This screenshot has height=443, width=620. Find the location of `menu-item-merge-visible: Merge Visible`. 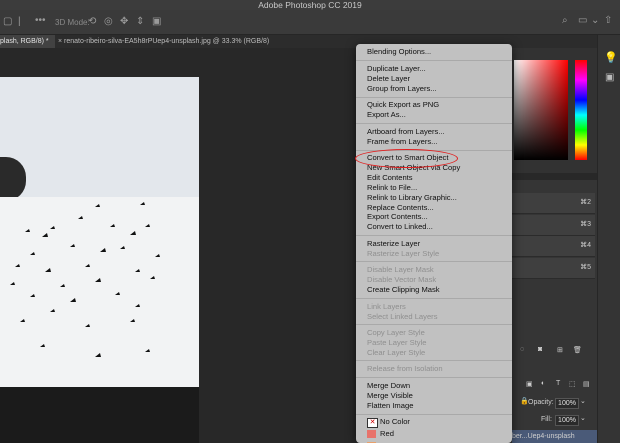

menu-item-merge-visible: Merge Visible is located at coordinates (390, 396).